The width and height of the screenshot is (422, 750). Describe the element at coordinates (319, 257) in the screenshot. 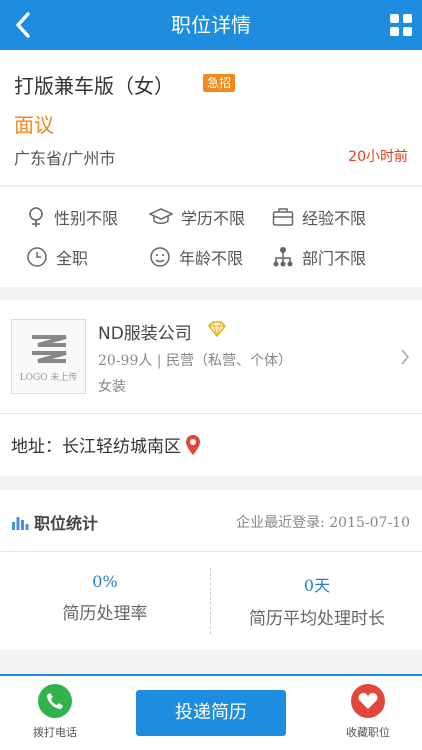

I see `requirement-department: 部门不限` at that location.